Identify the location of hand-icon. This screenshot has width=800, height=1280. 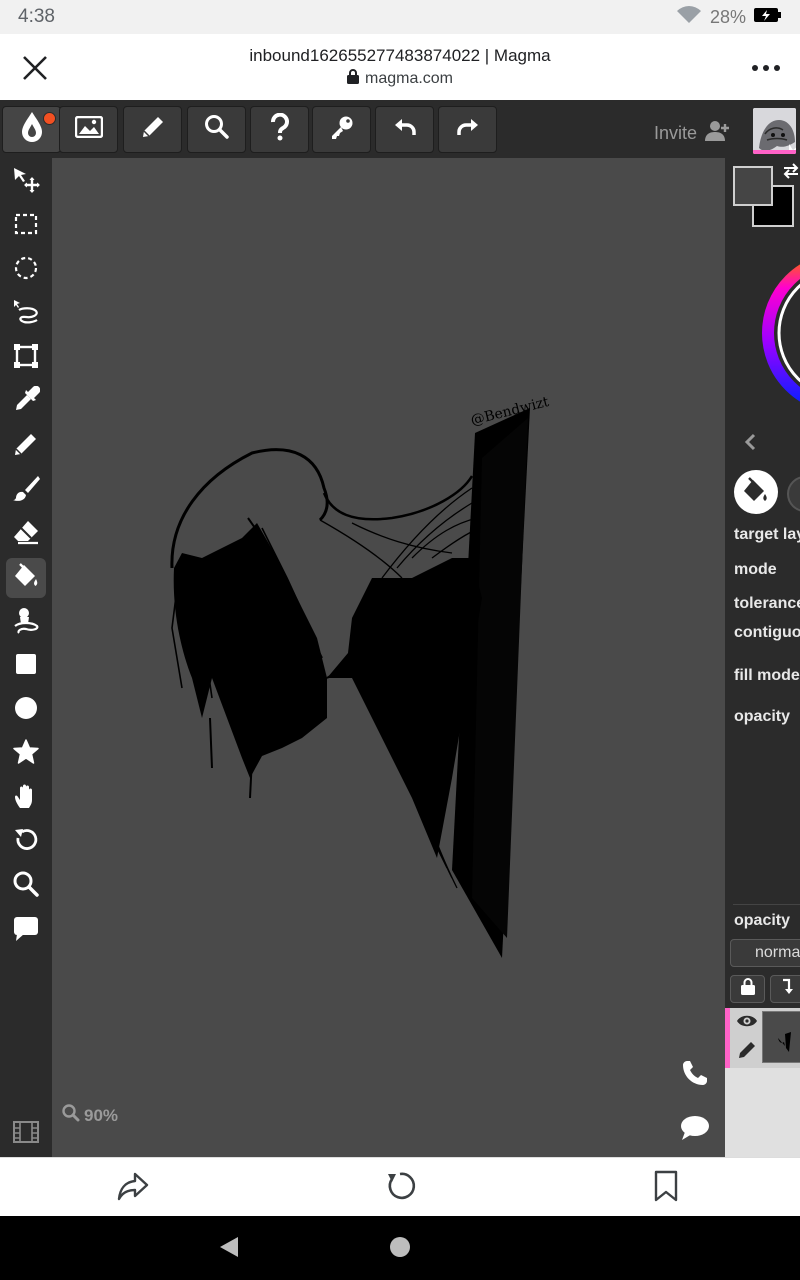
(26, 798).